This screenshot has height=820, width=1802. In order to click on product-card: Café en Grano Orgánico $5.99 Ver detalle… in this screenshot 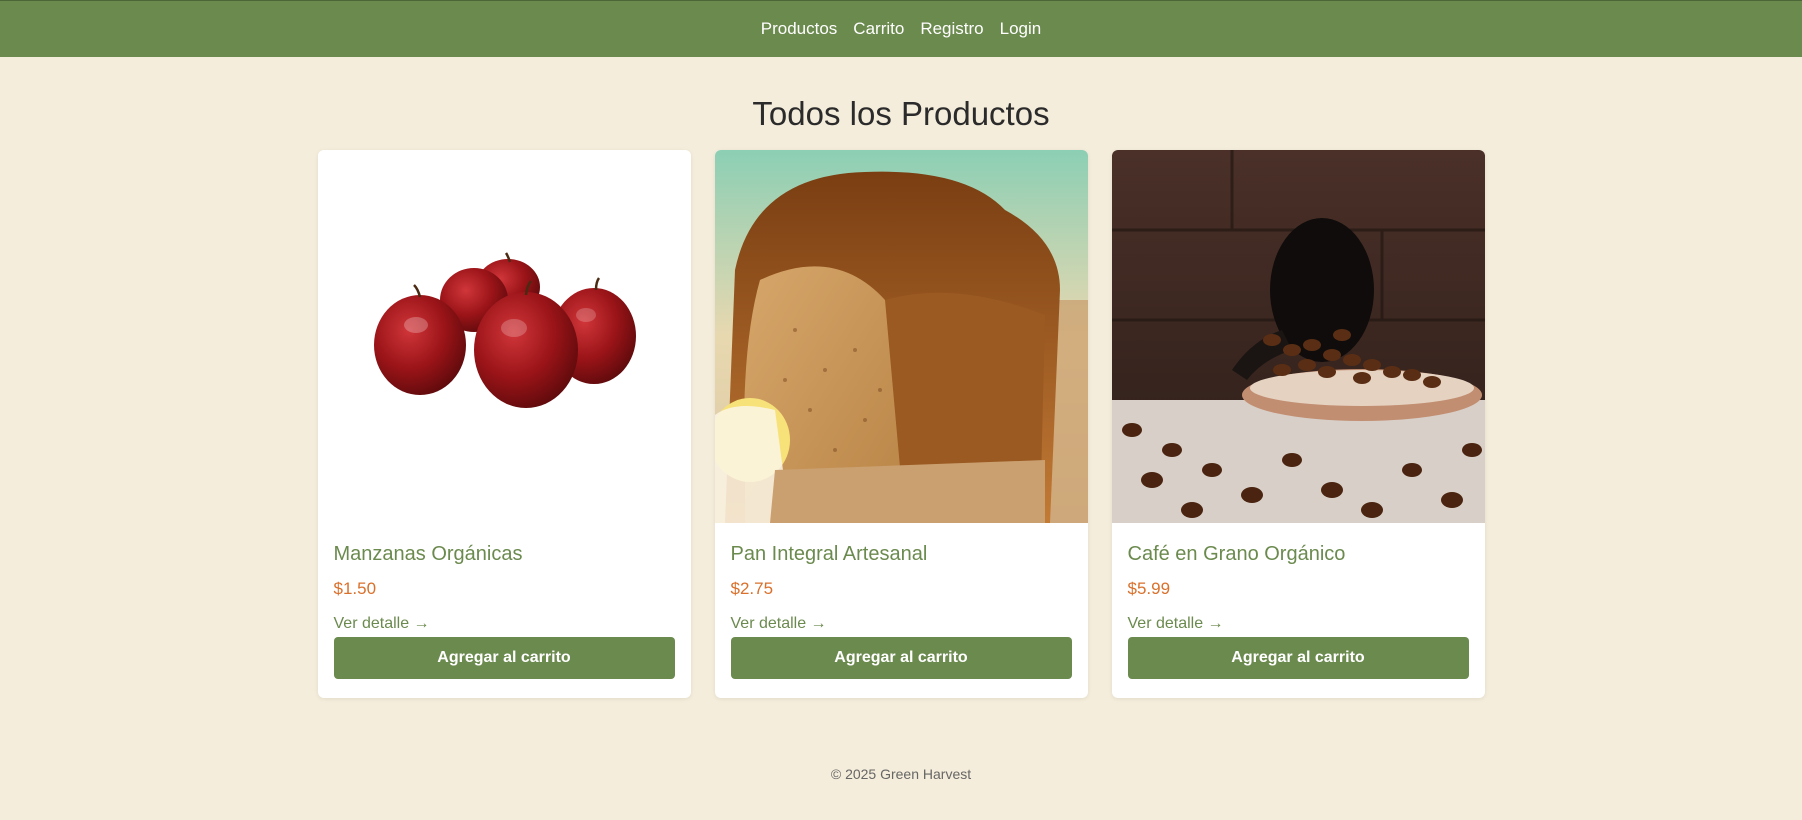, I will do `click(1298, 424)`.